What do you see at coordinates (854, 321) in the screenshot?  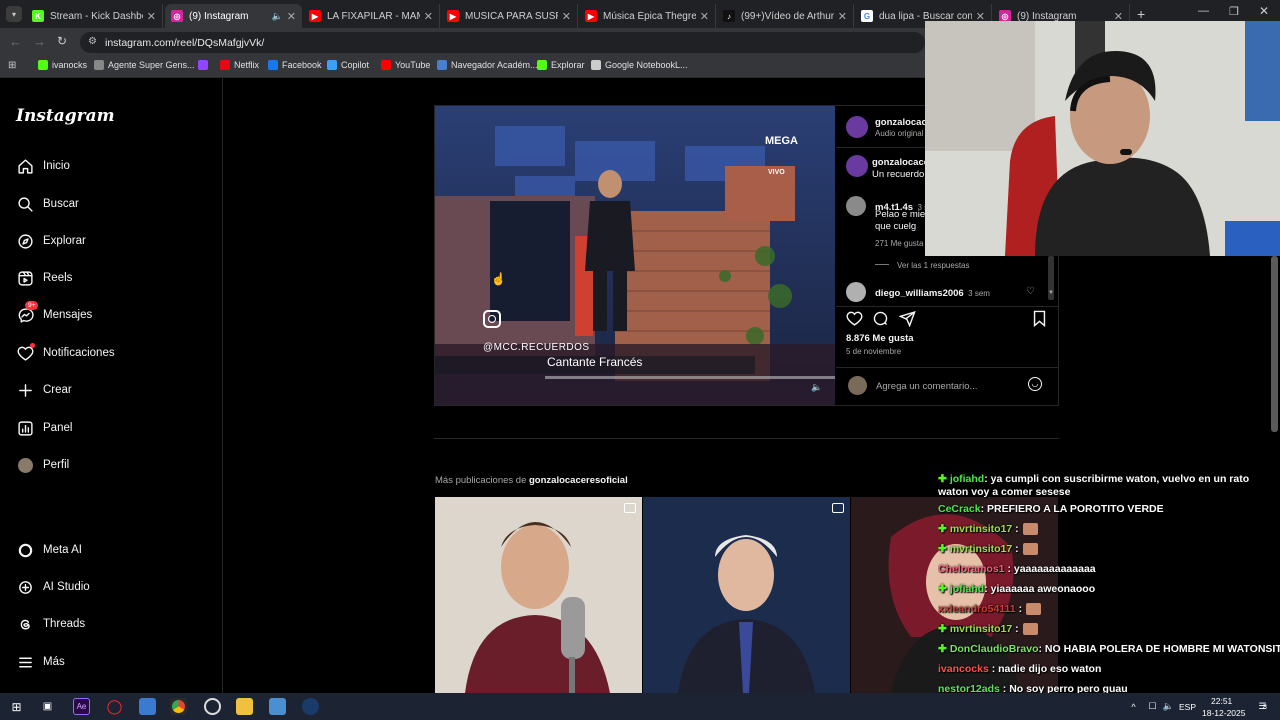 I see `like-icon` at bounding box center [854, 321].